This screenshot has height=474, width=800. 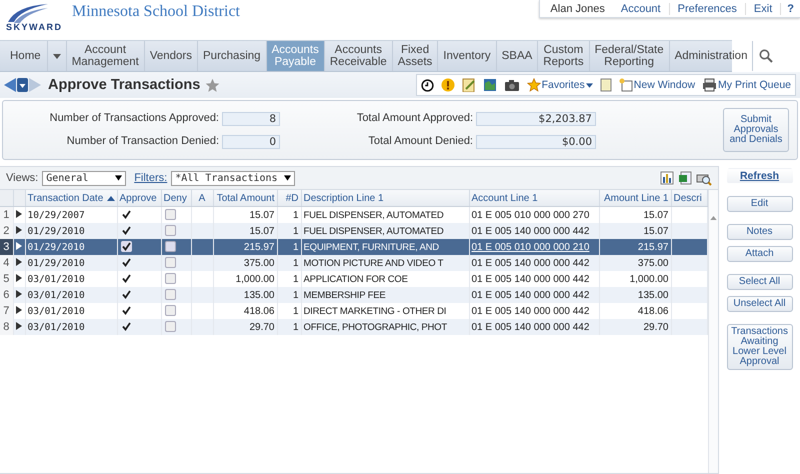 What do you see at coordinates (635, 198) in the screenshot?
I see `column-header: Amount Line 1` at bounding box center [635, 198].